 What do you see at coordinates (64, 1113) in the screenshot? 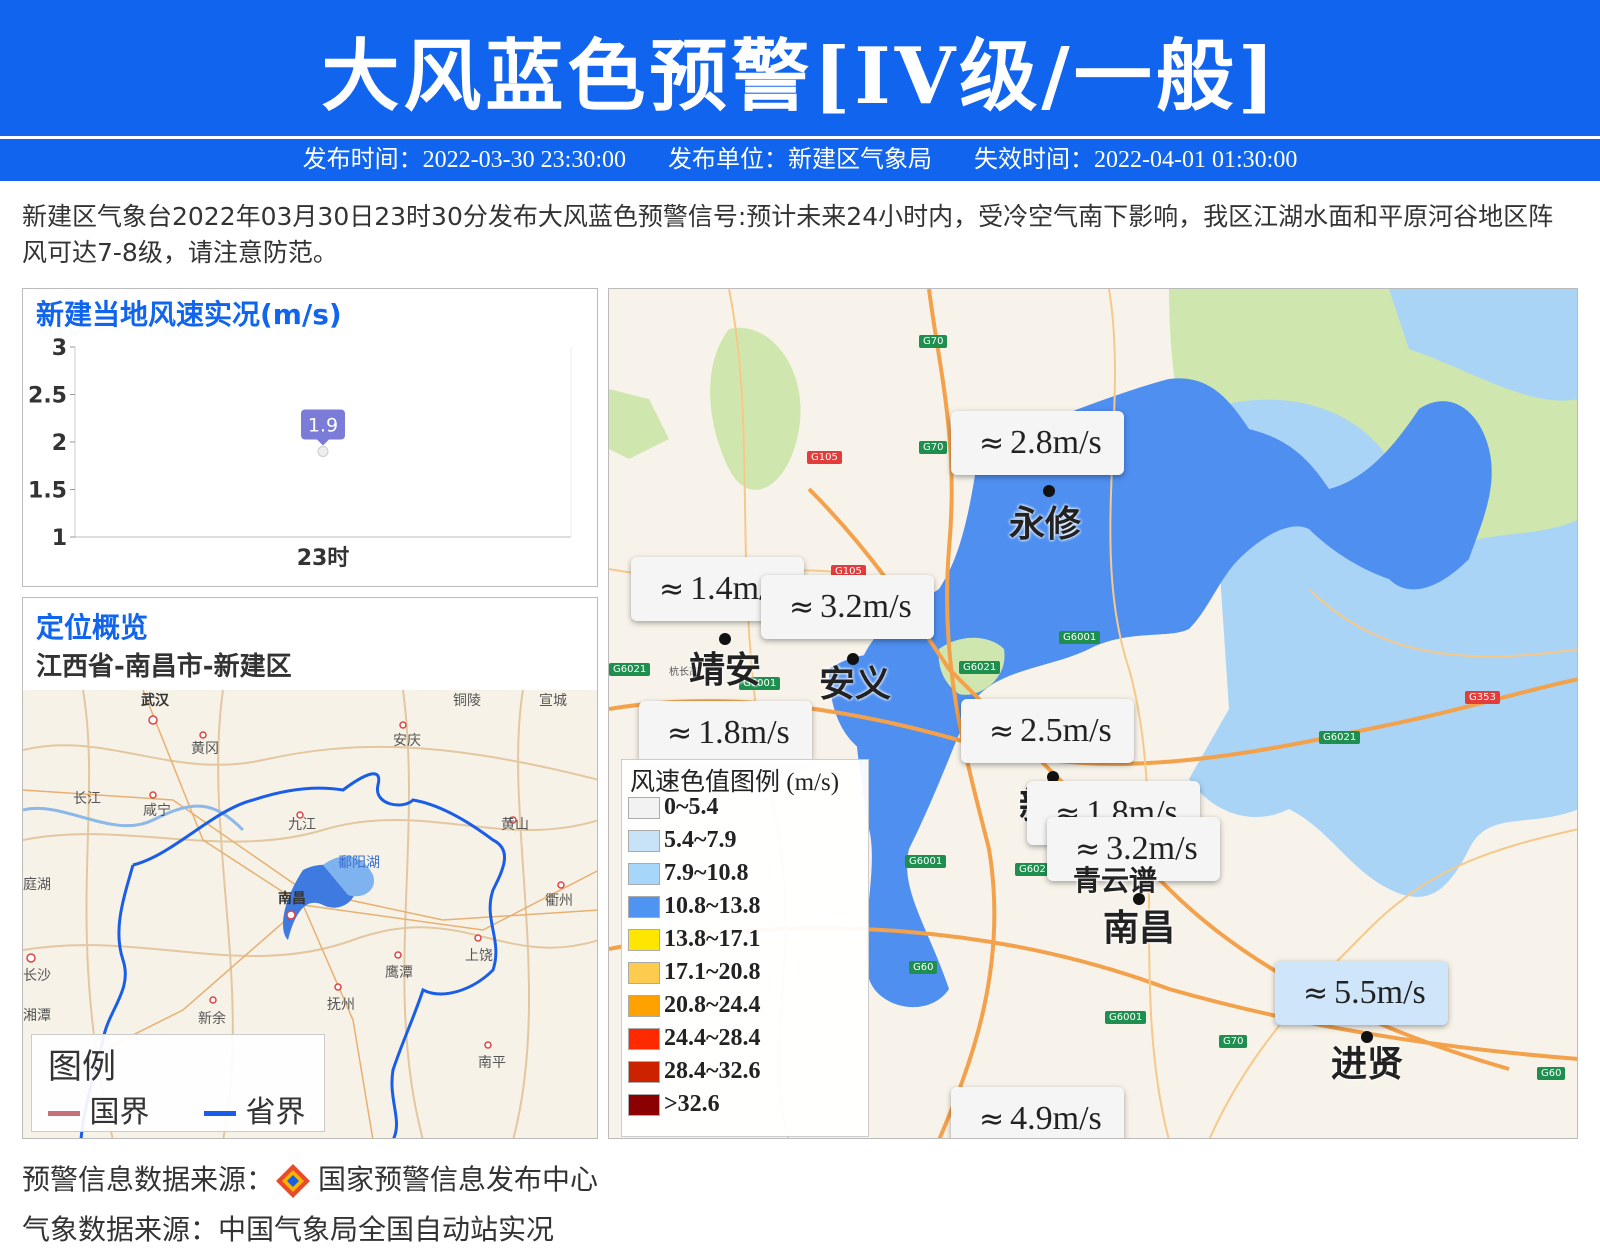
I see `national-border-swatch` at bounding box center [64, 1113].